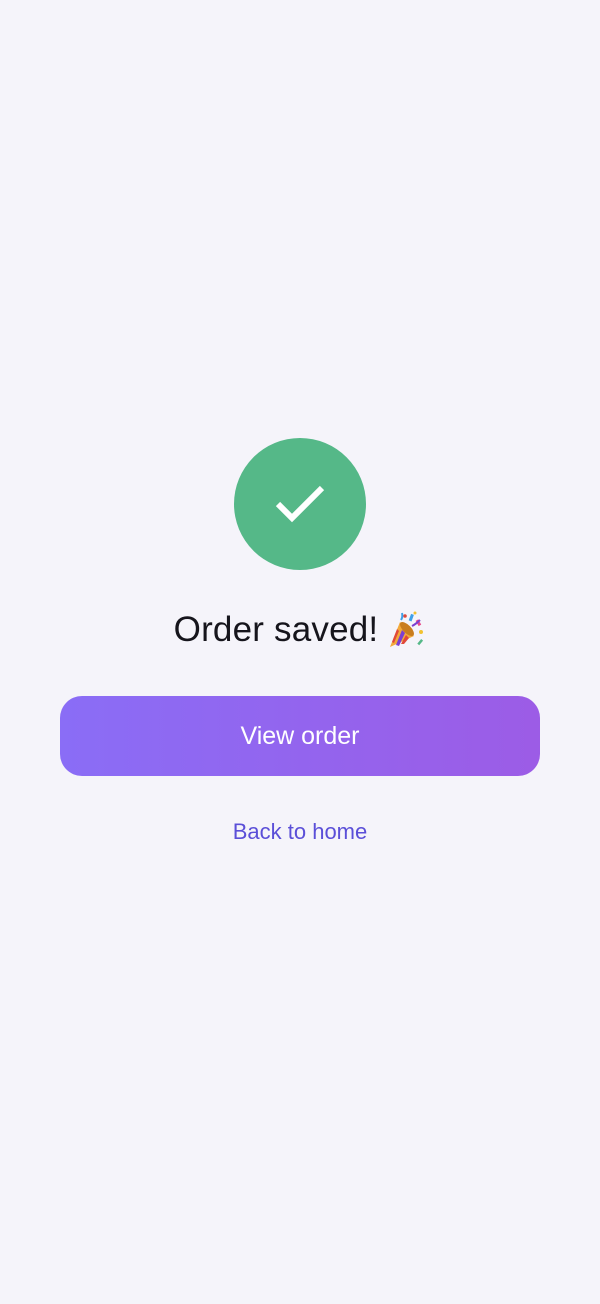 The image size is (600, 1304). Describe the element at coordinates (276, 629) in the screenshot. I see `title-text: Order saved!` at that location.